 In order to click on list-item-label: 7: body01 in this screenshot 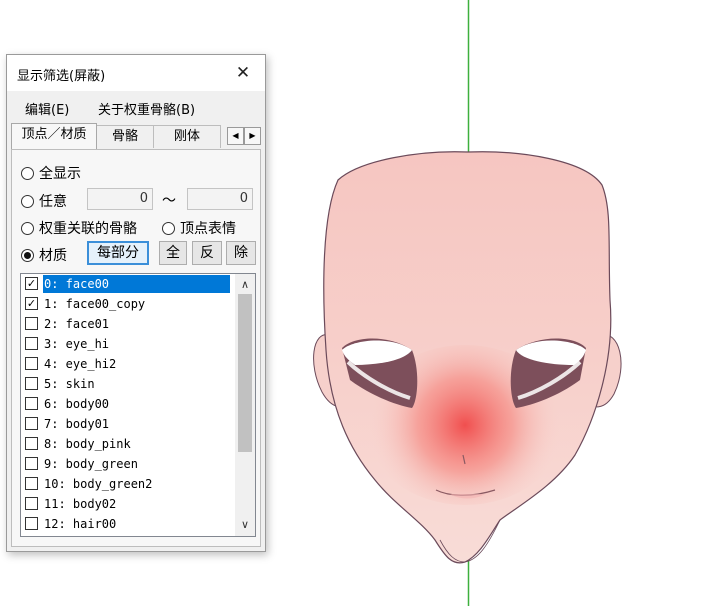, I will do `click(77, 424)`.